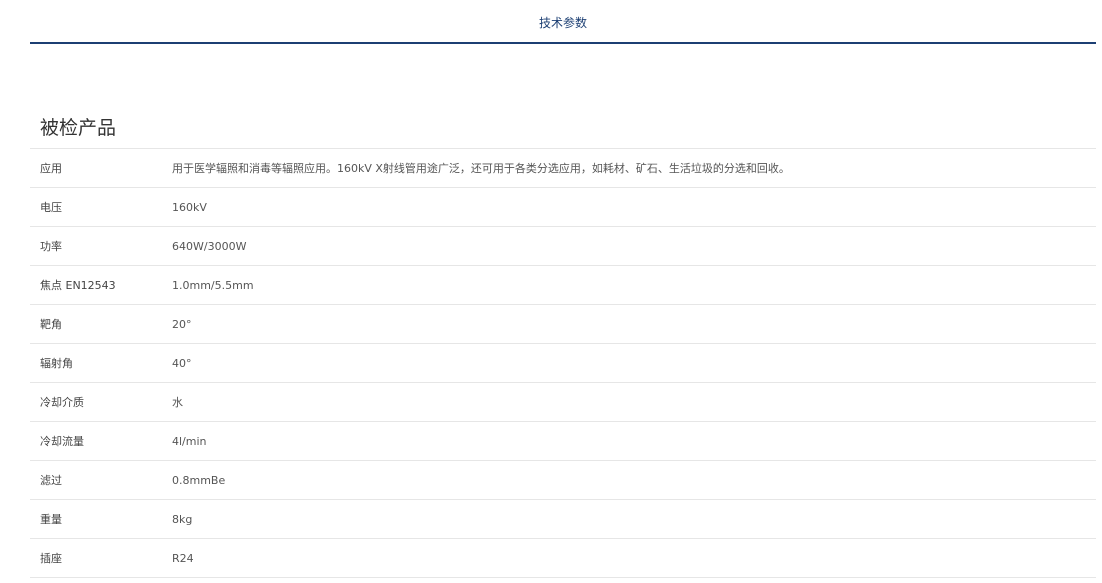  What do you see at coordinates (51, 168) in the screenshot?
I see `spec-label: 应用` at bounding box center [51, 168].